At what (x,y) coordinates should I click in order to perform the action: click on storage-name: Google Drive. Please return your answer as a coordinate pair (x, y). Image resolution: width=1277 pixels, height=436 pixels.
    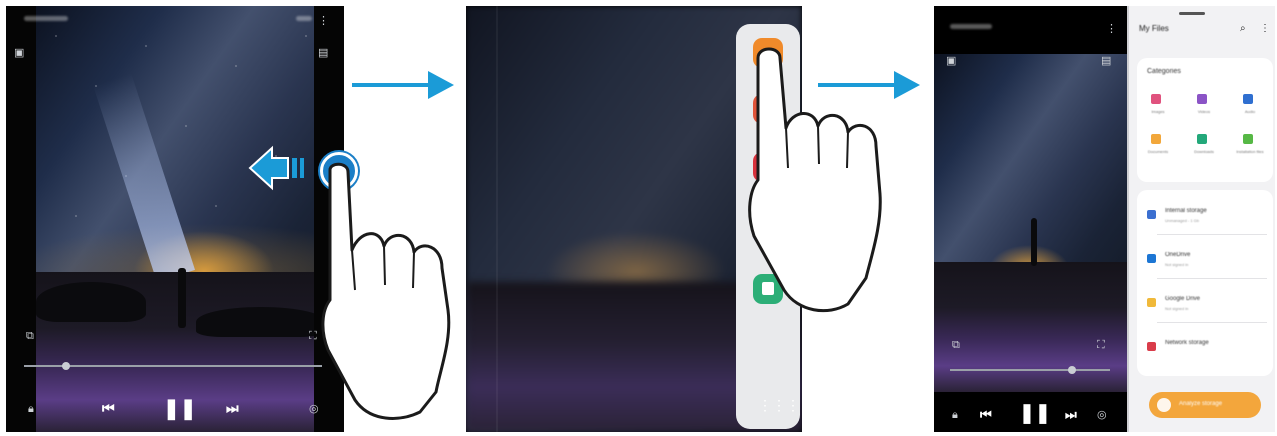
    Looking at the image, I should click on (1182, 299).